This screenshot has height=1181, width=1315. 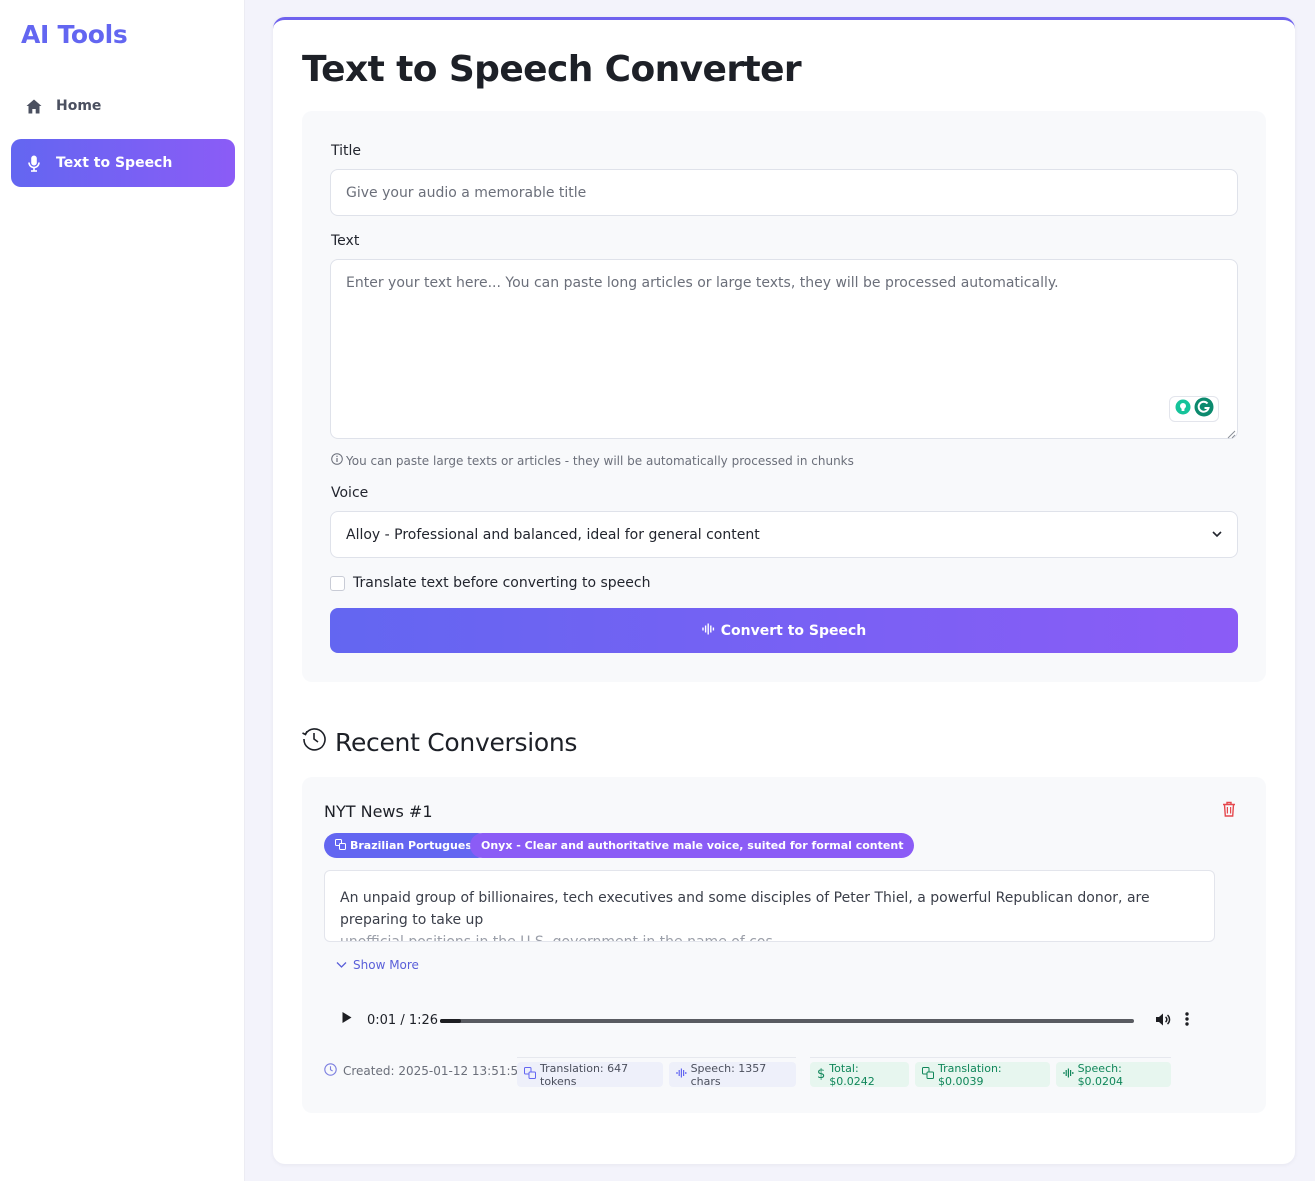 I want to click on language-badge: Brazilian Portuguese, so click(x=407, y=845).